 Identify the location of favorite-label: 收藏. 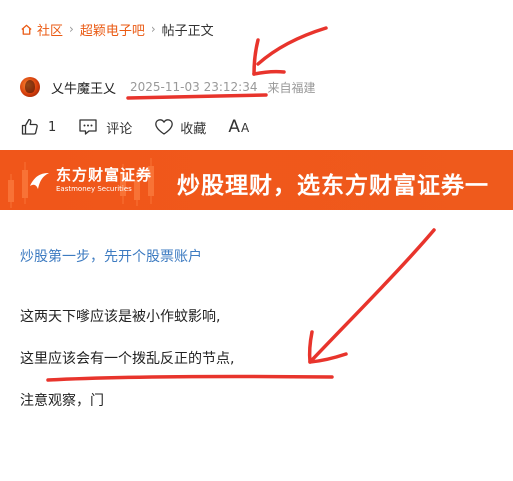
(193, 129).